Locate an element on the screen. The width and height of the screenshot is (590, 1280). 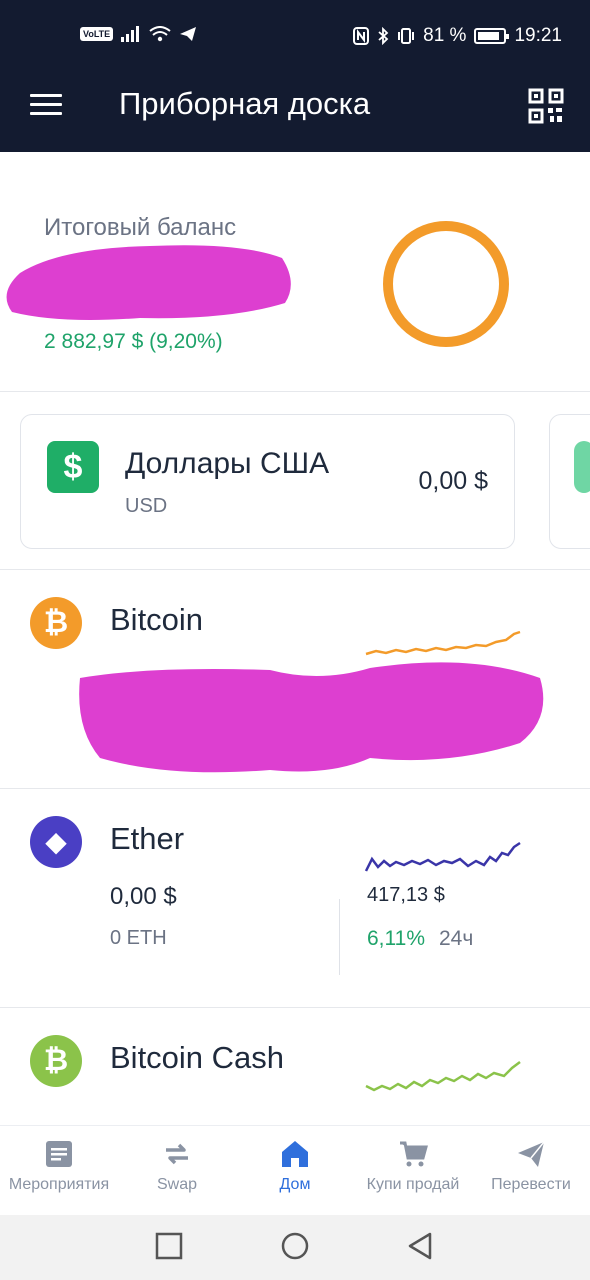
home-circle-icon is located at coordinates (295, 1246).